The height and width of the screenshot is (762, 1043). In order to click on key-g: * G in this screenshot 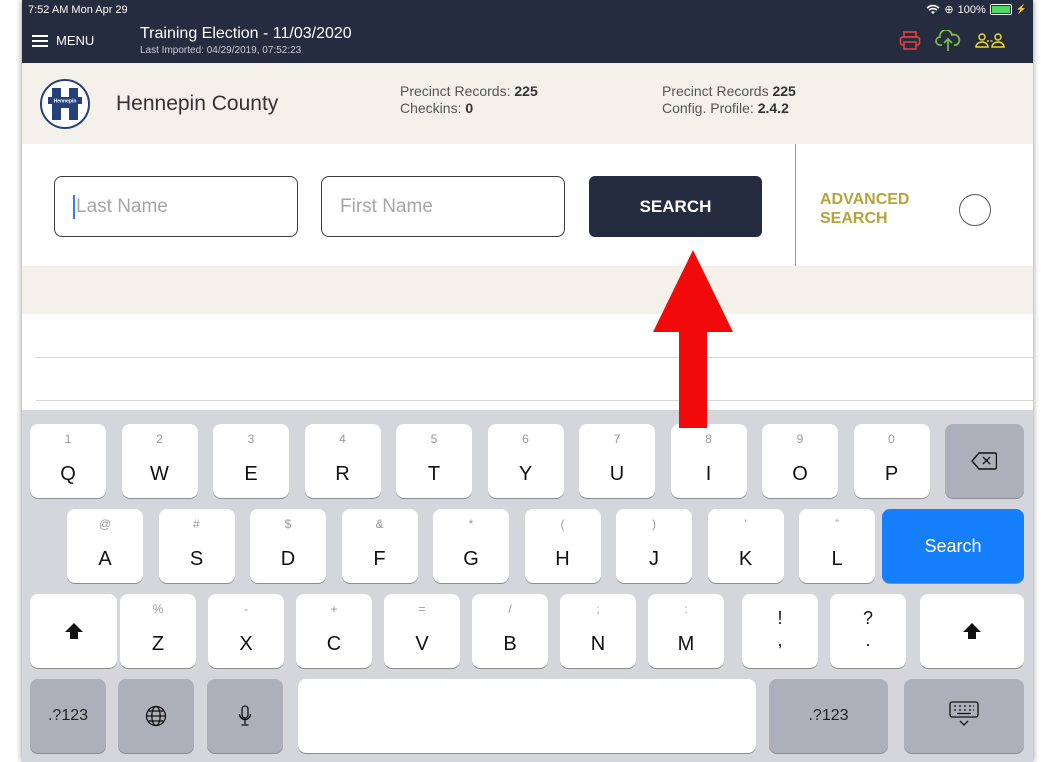, I will do `click(471, 546)`.